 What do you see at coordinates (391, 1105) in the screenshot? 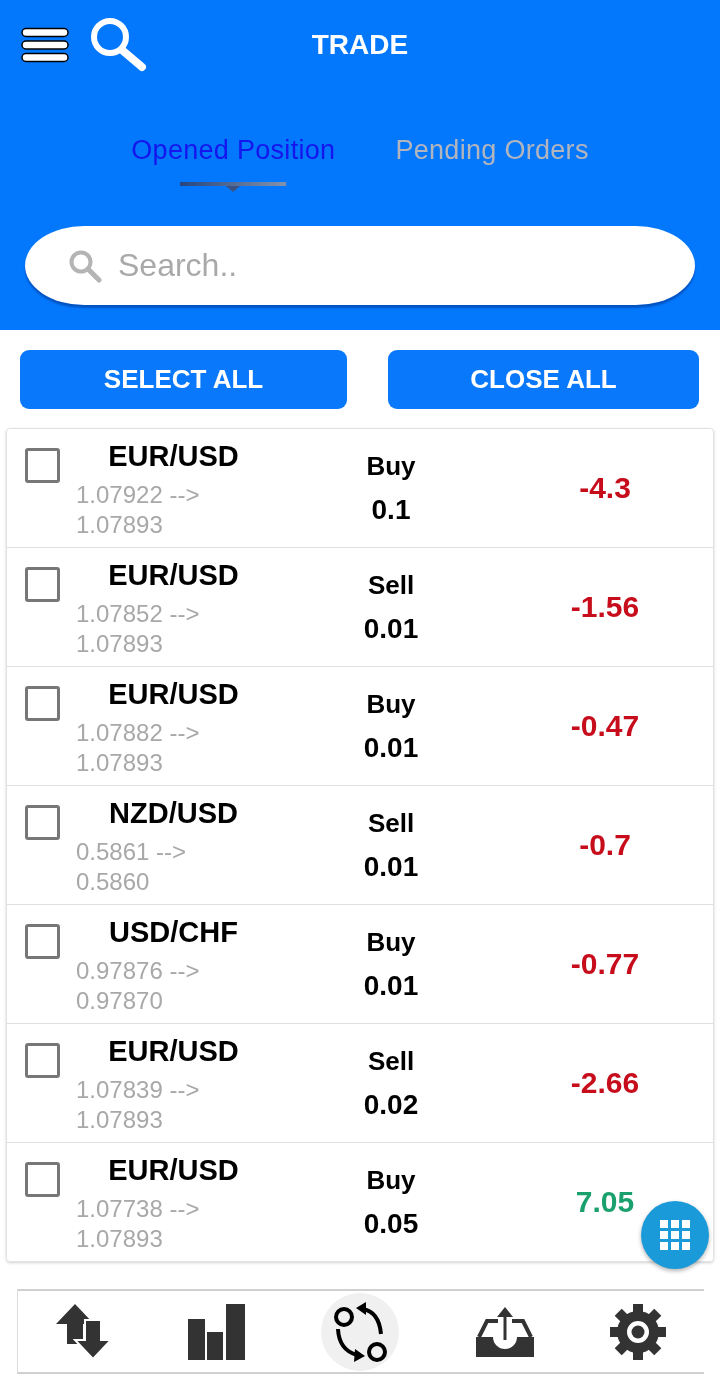
I see `lot-size: 0.02` at bounding box center [391, 1105].